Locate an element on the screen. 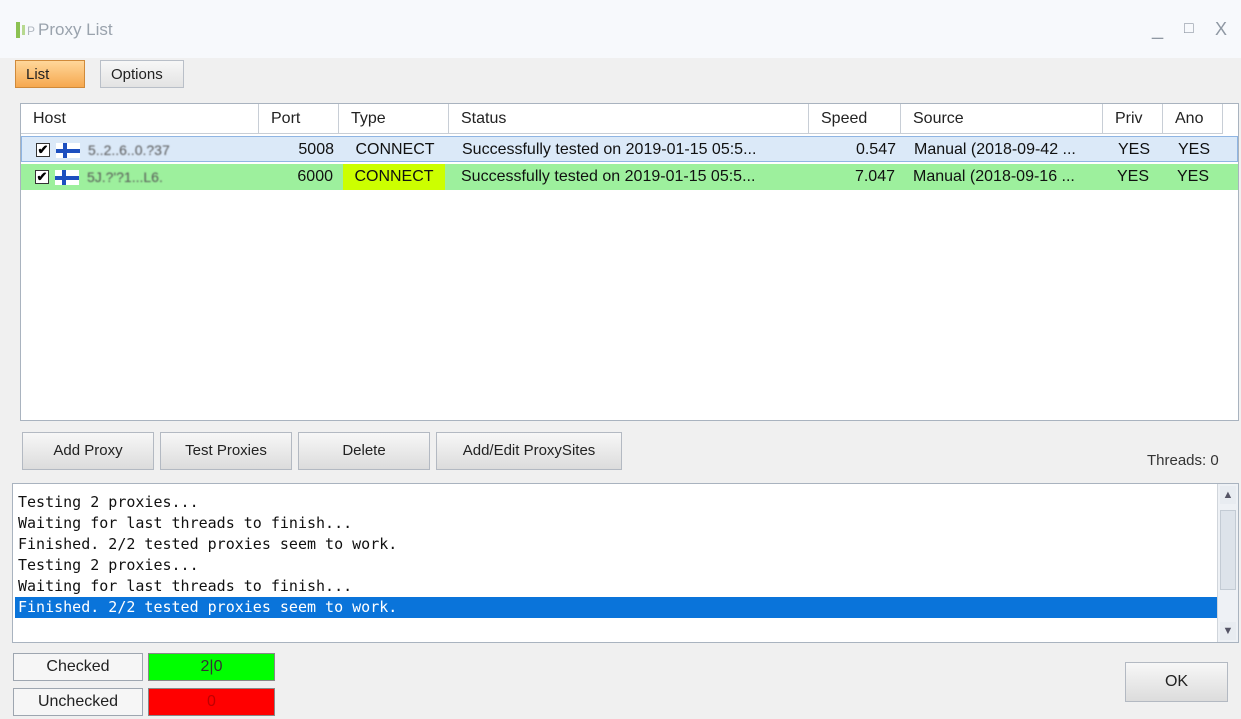 The width and height of the screenshot is (1241, 719). test-proxies-button: Test Proxies is located at coordinates (226, 451).